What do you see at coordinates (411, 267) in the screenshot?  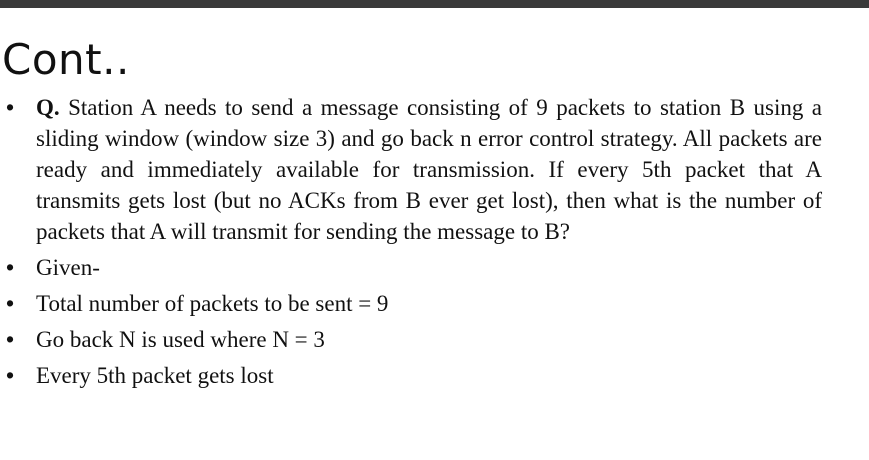 I see `bullet-given: • Given-` at bounding box center [411, 267].